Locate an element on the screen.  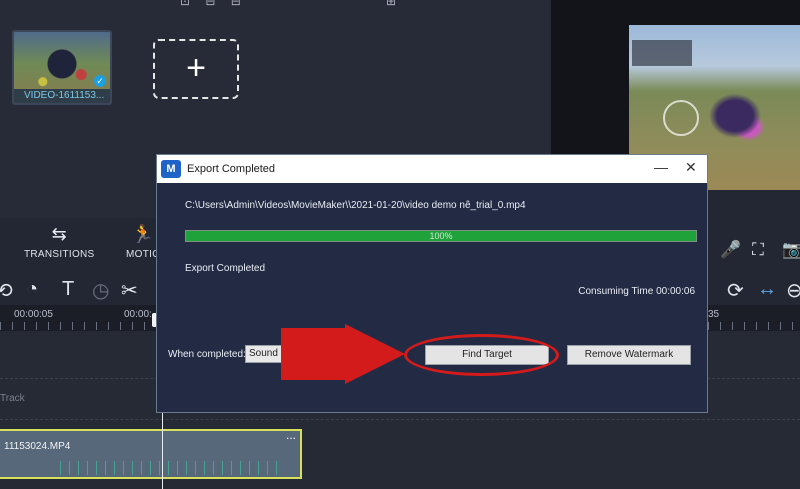
annotation-arrow is located at coordinates (343, 354).